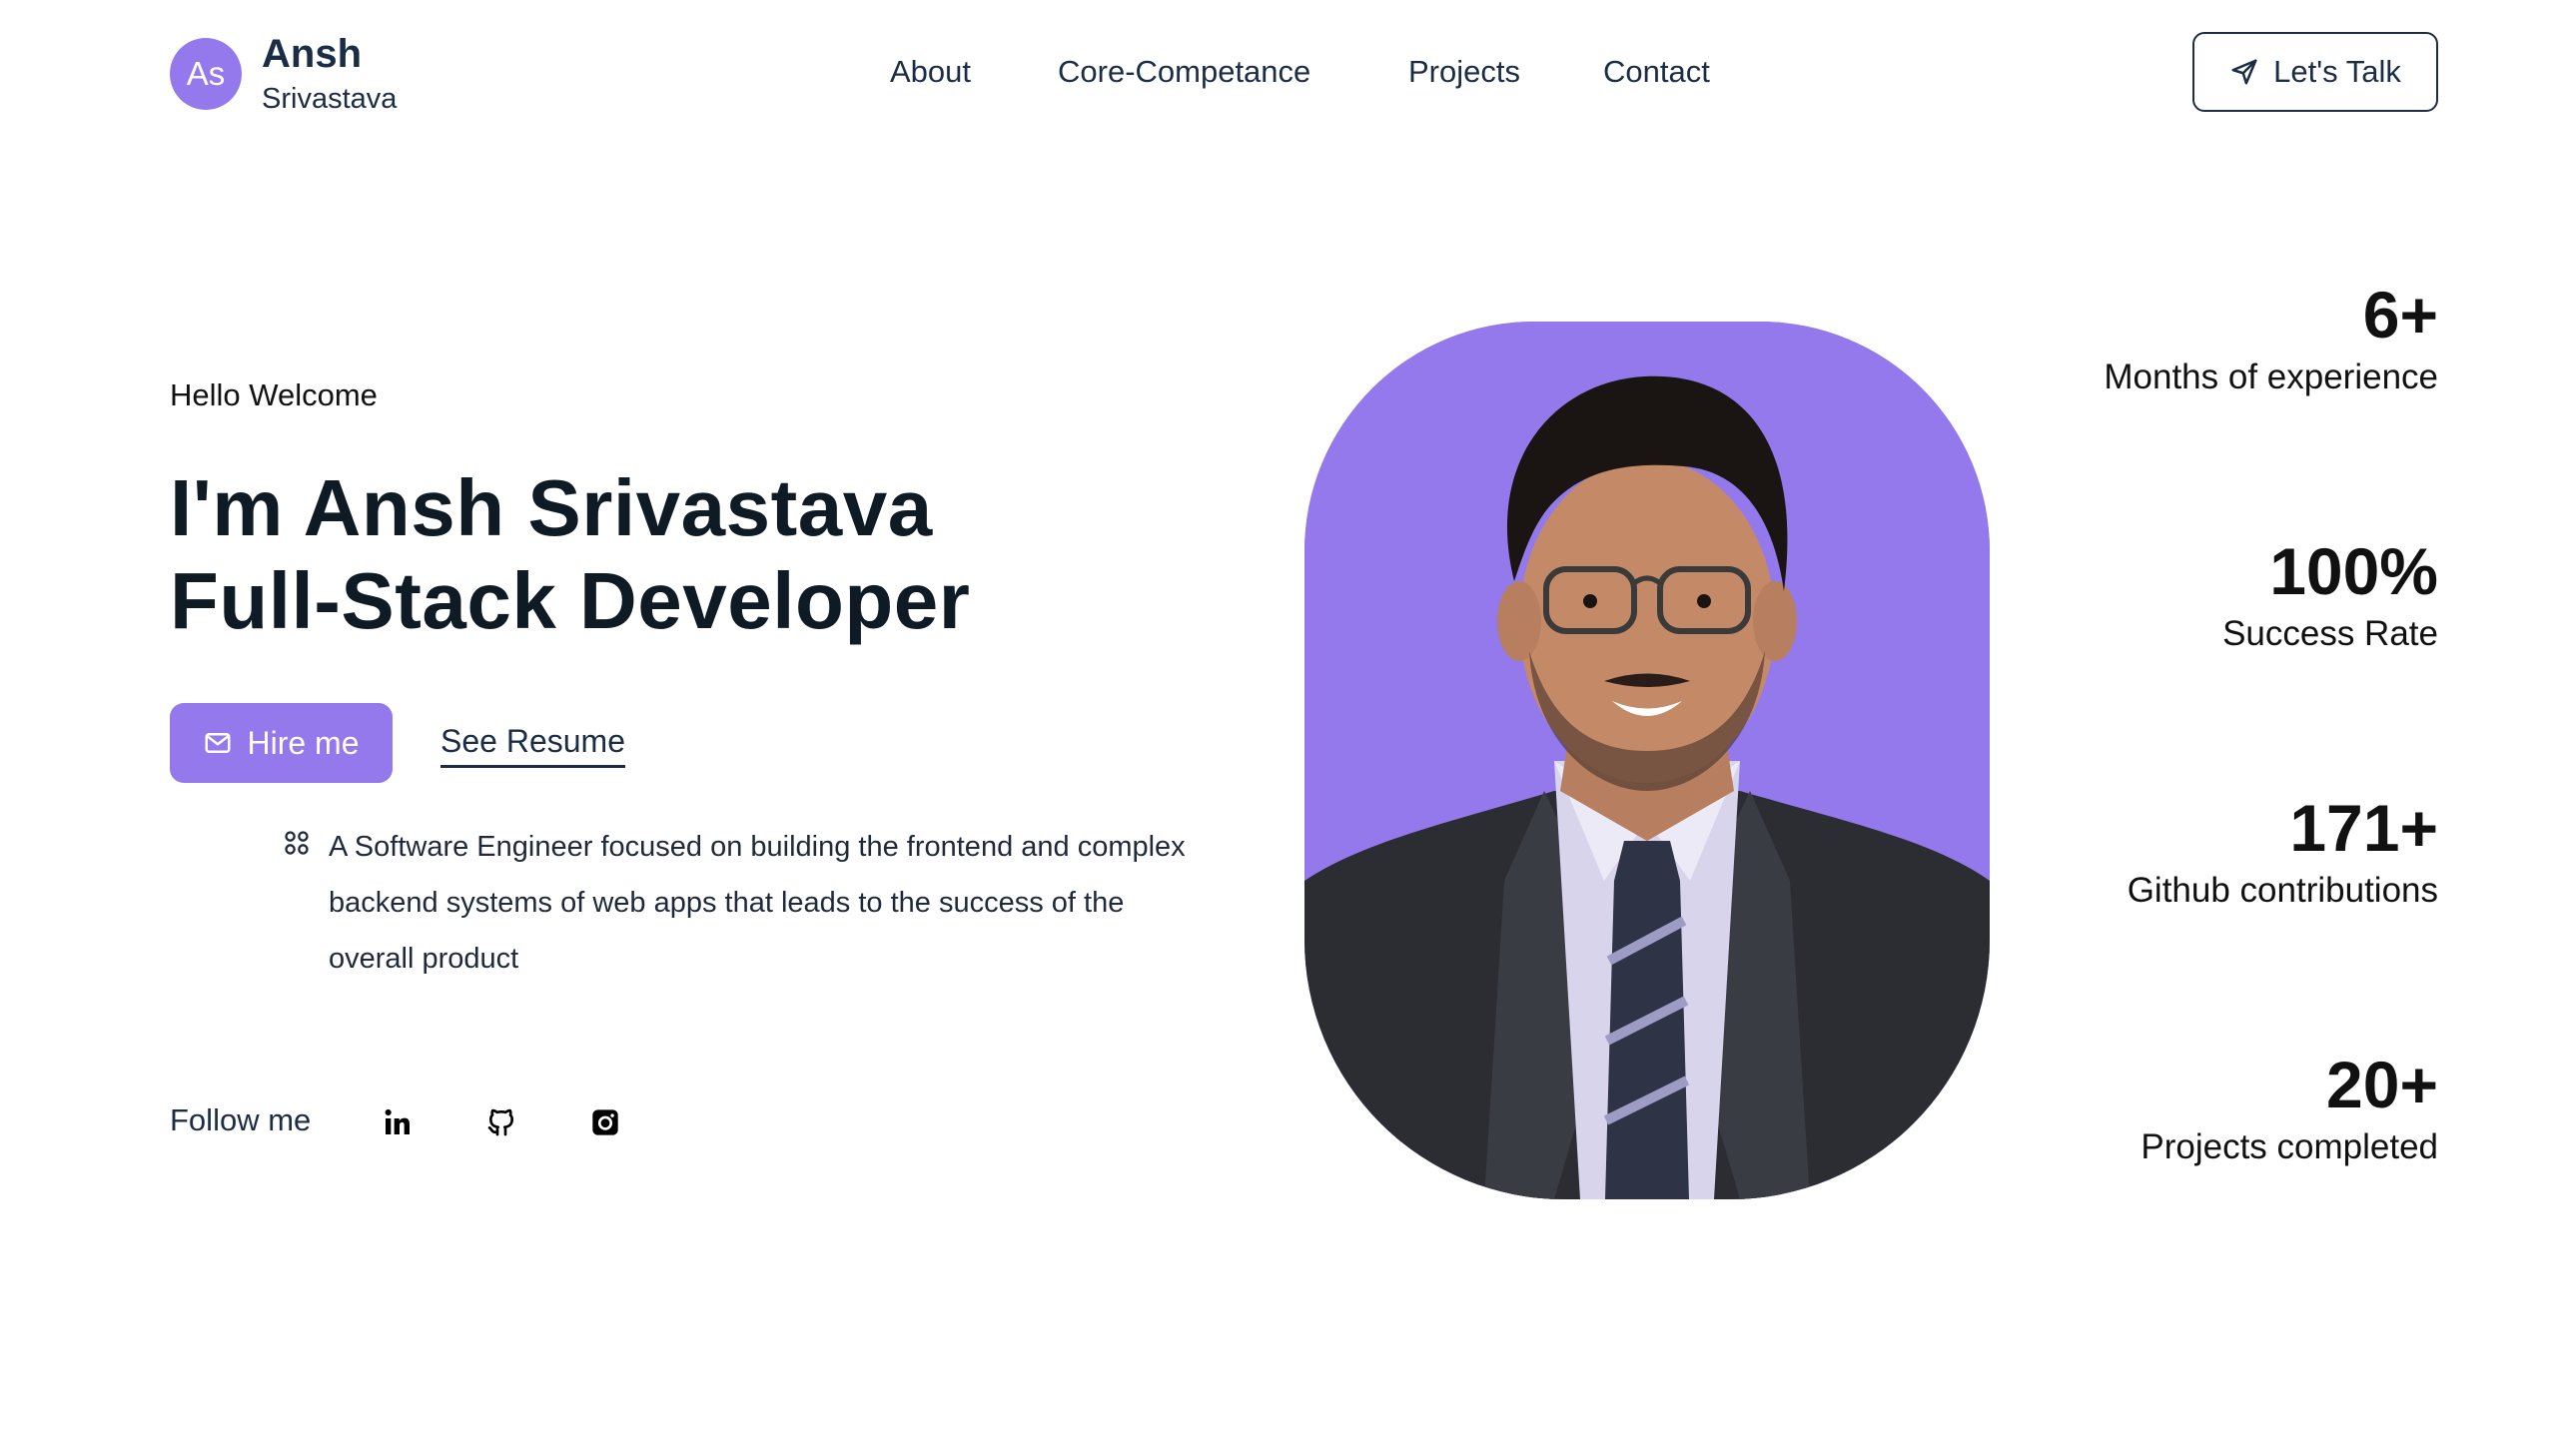 This screenshot has height=1442, width=2576. I want to click on linkedin-link, so click(398, 1122).